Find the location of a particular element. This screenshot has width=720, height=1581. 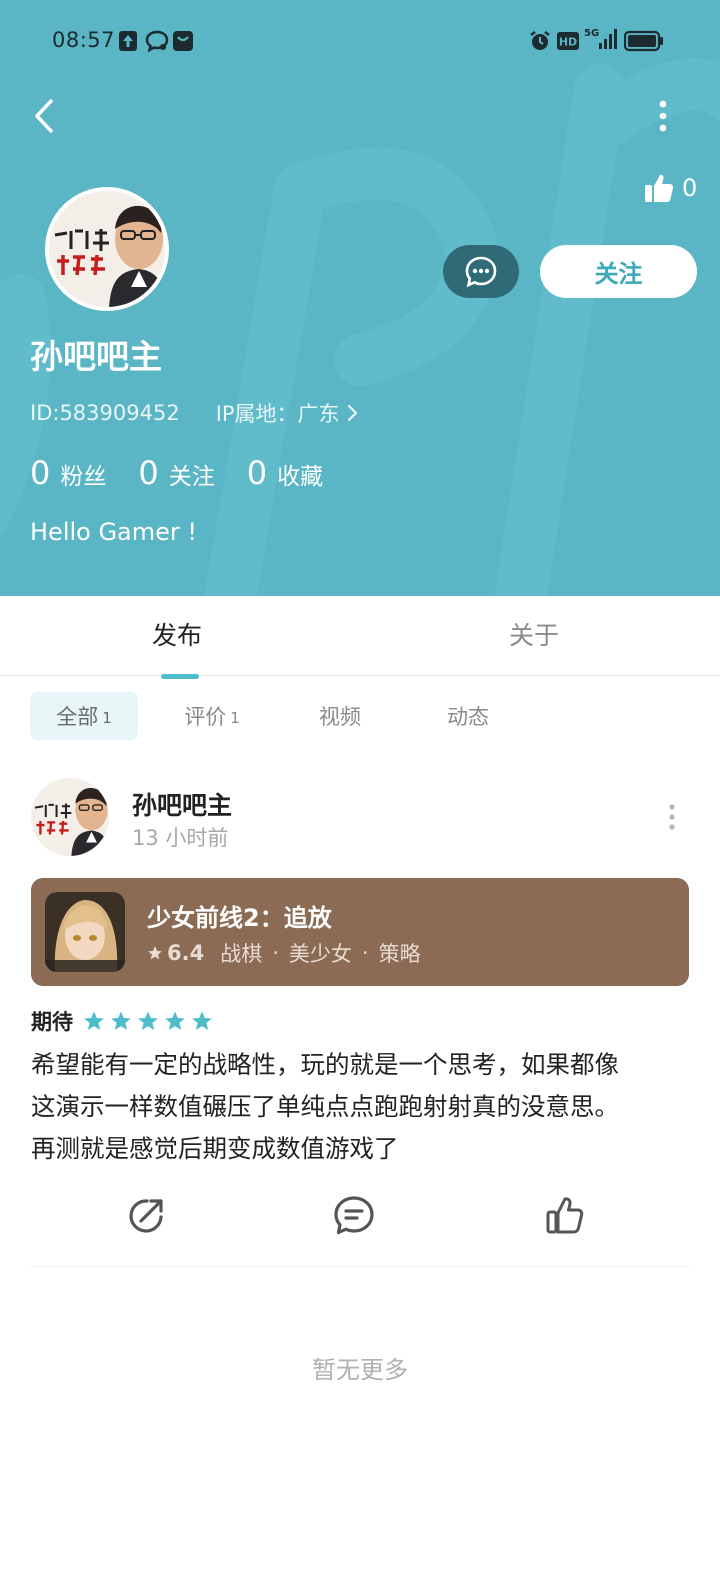

stat-label: 粉丝 is located at coordinates (83, 477).